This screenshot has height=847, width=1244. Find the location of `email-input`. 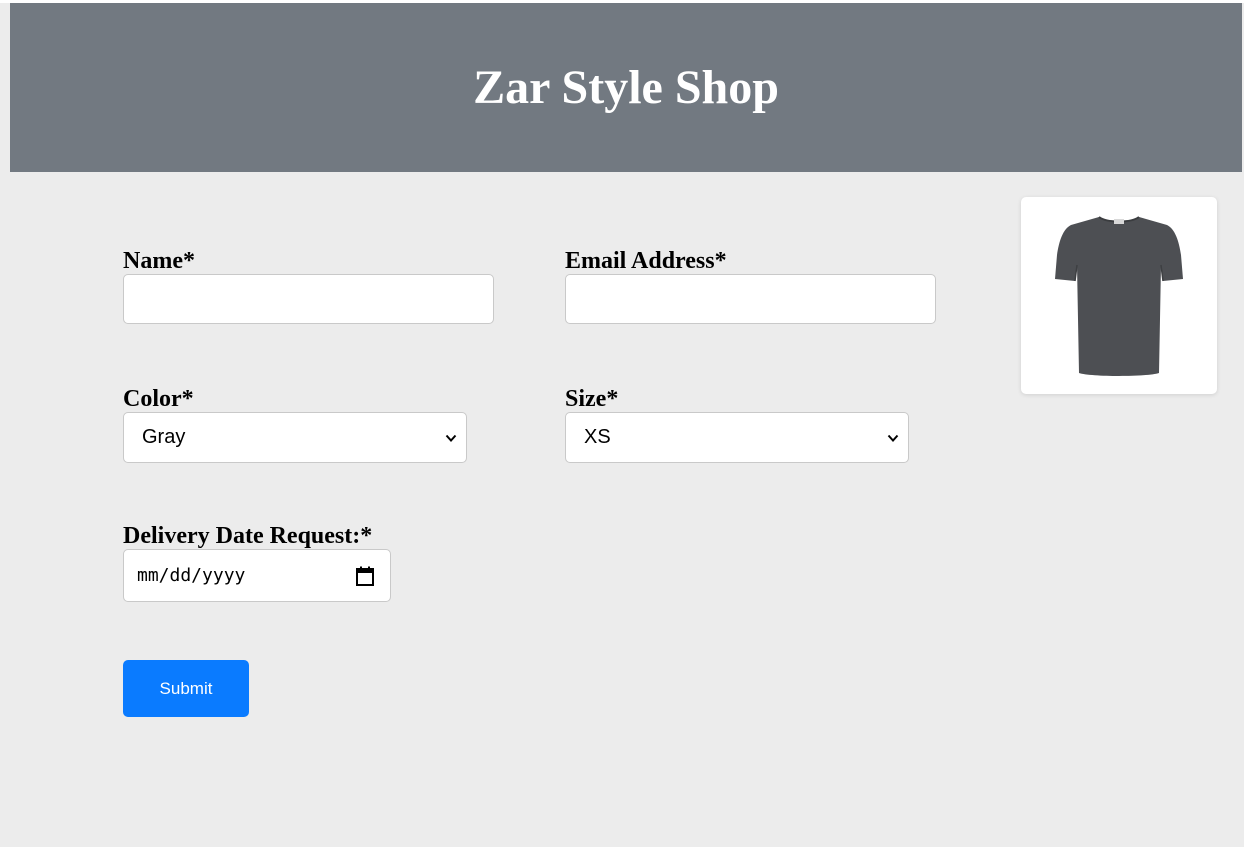

email-input is located at coordinates (750, 299).